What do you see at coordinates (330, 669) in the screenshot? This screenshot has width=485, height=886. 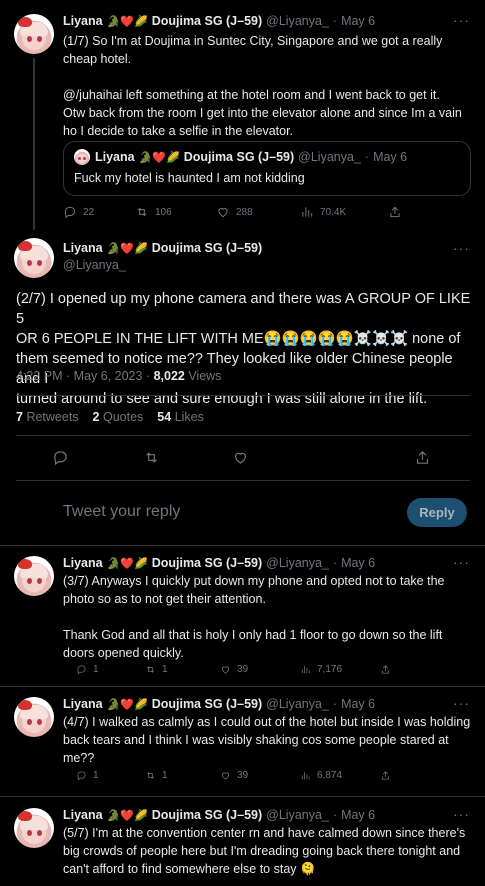 I see `views-count: 7,176` at bounding box center [330, 669].